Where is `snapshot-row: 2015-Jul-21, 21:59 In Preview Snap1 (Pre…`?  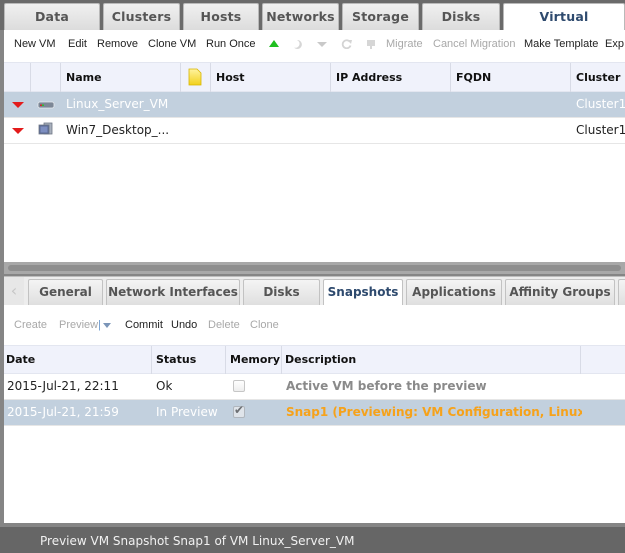 snapshot-row: 2015-Jul-21, 21:59 In Preview Snap1 (Pre… is located at coordinates (314, 413).